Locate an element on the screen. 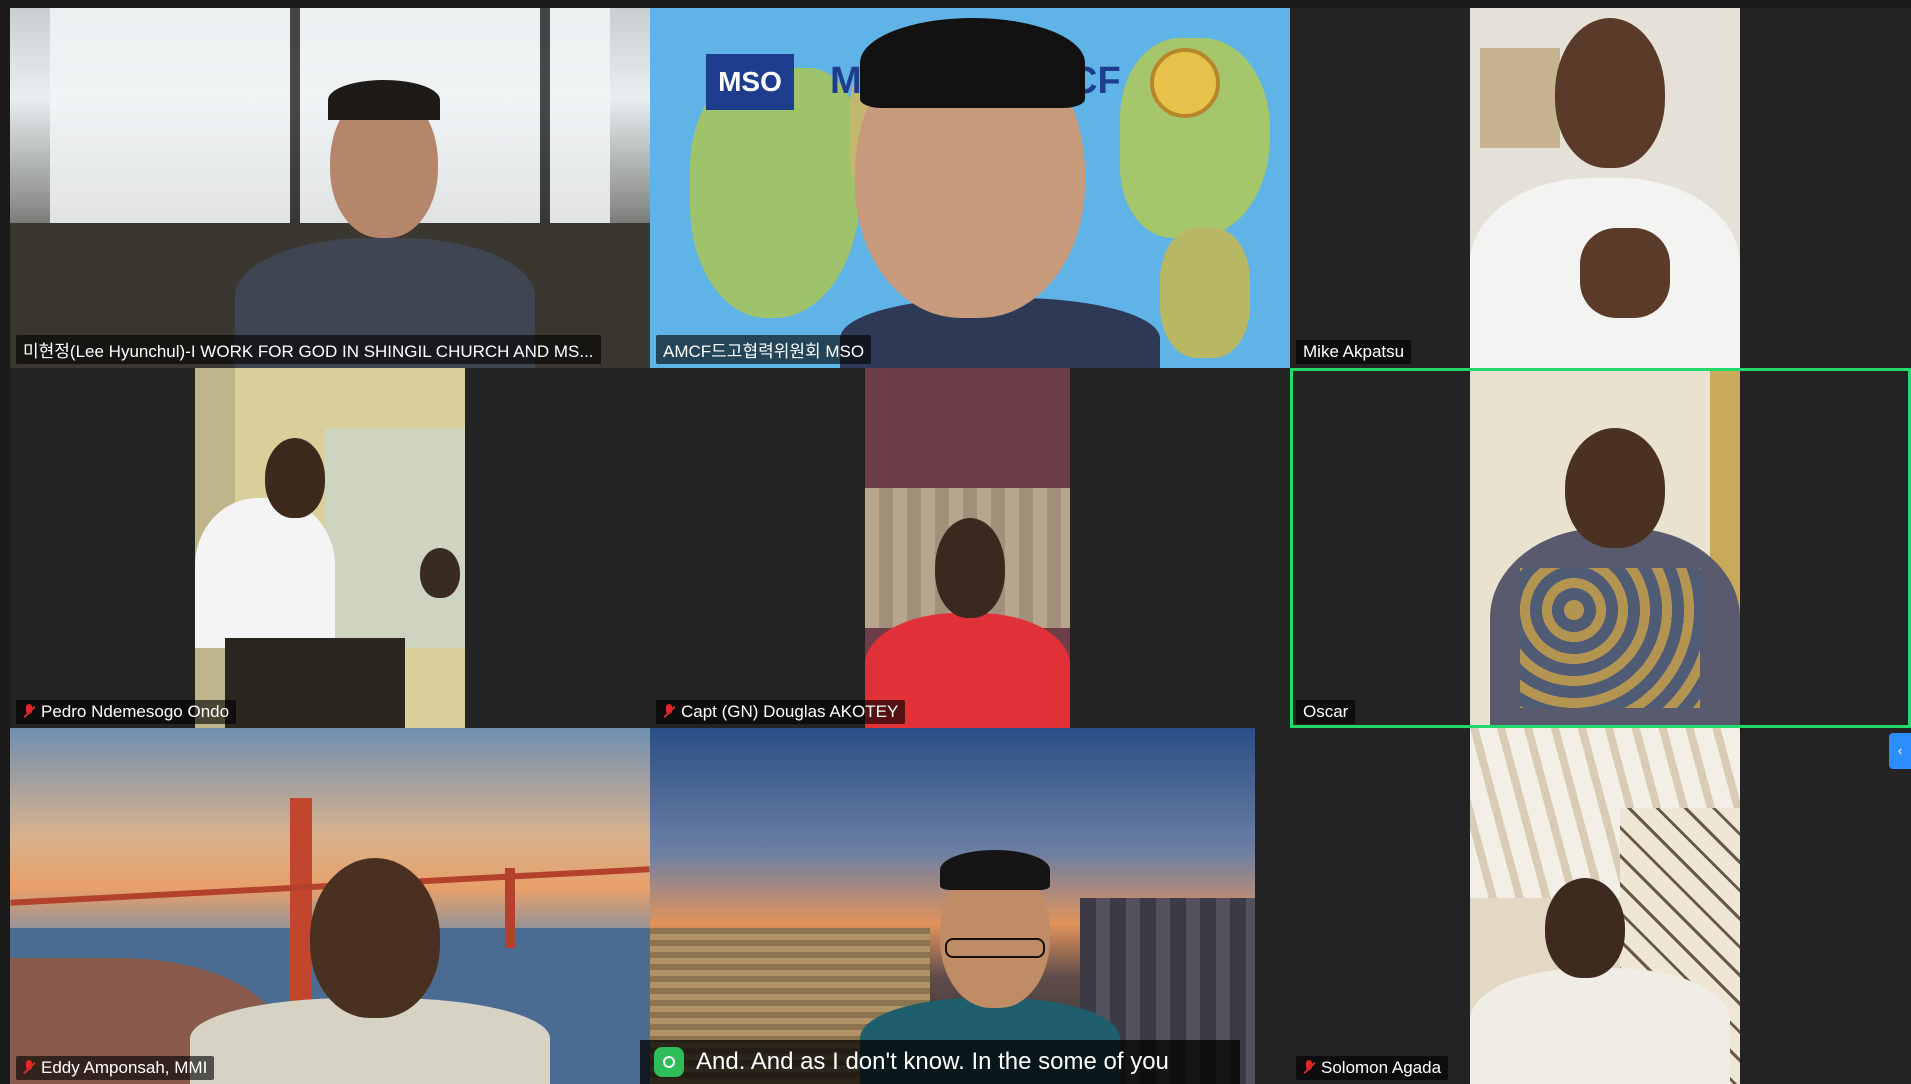 The width and height of the screenshot is (1911, 1084). banner-text: M is located at coordinates (846, 81).